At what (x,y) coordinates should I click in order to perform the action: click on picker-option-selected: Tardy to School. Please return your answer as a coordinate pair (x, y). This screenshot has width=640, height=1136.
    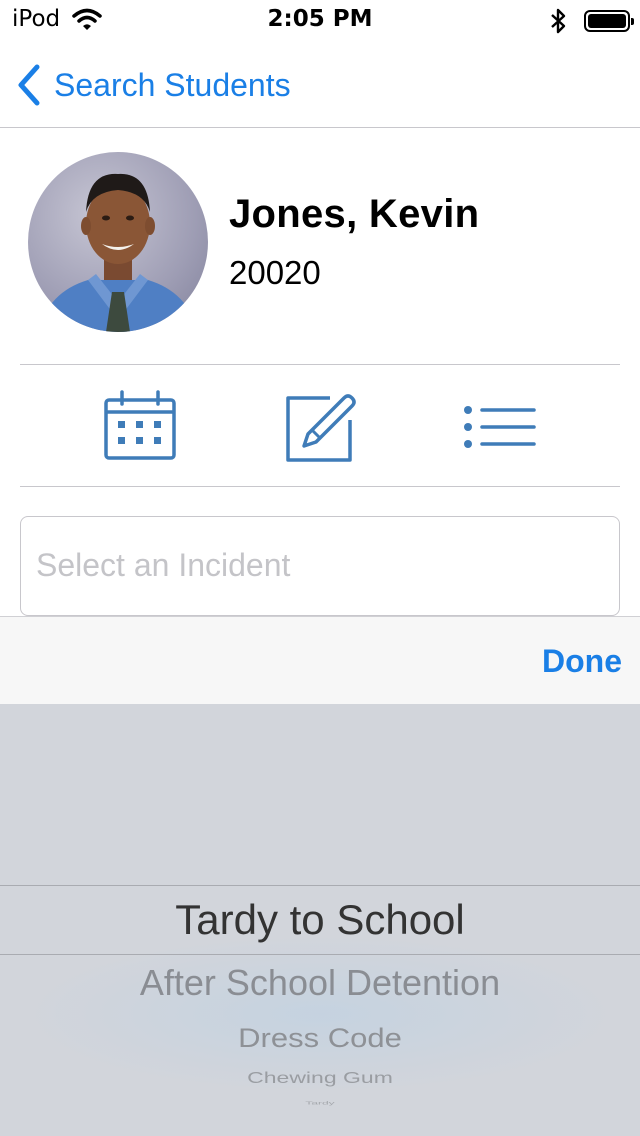
    Looking at the image, I should click on (320, 920).